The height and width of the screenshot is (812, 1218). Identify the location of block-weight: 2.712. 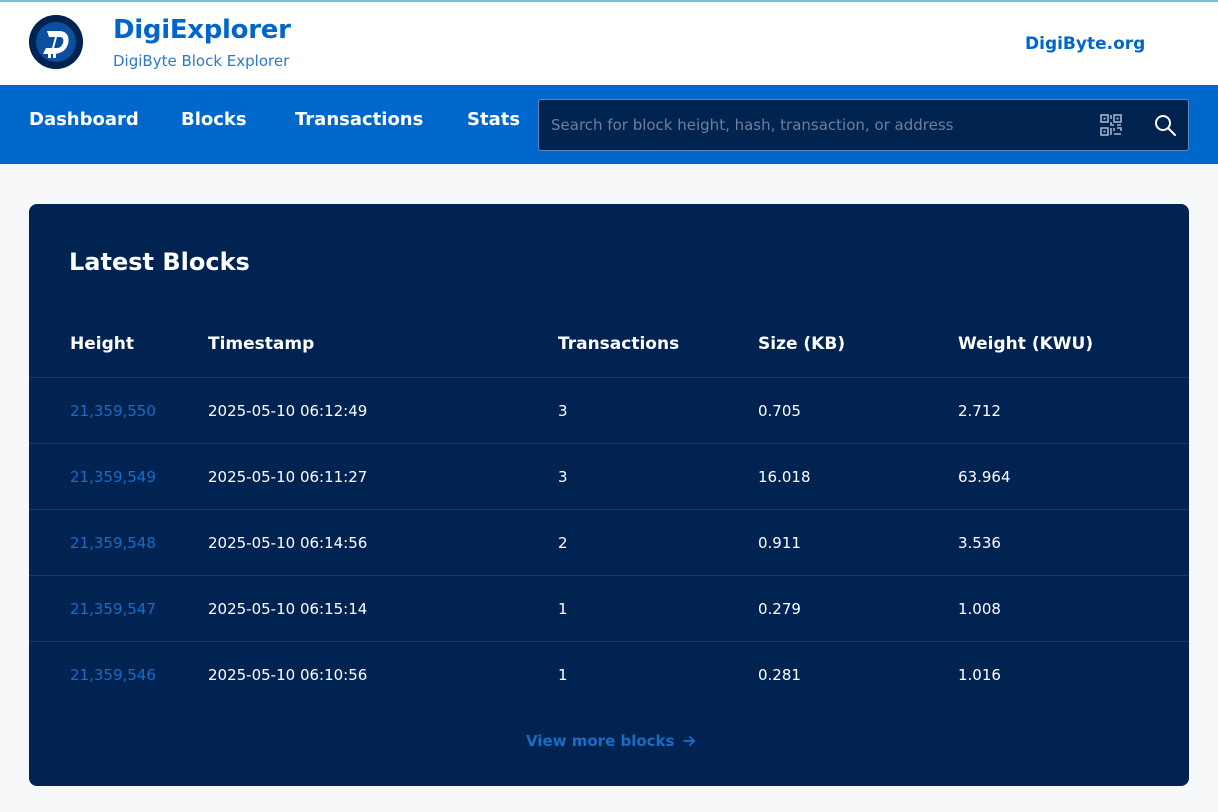
(979, 411).